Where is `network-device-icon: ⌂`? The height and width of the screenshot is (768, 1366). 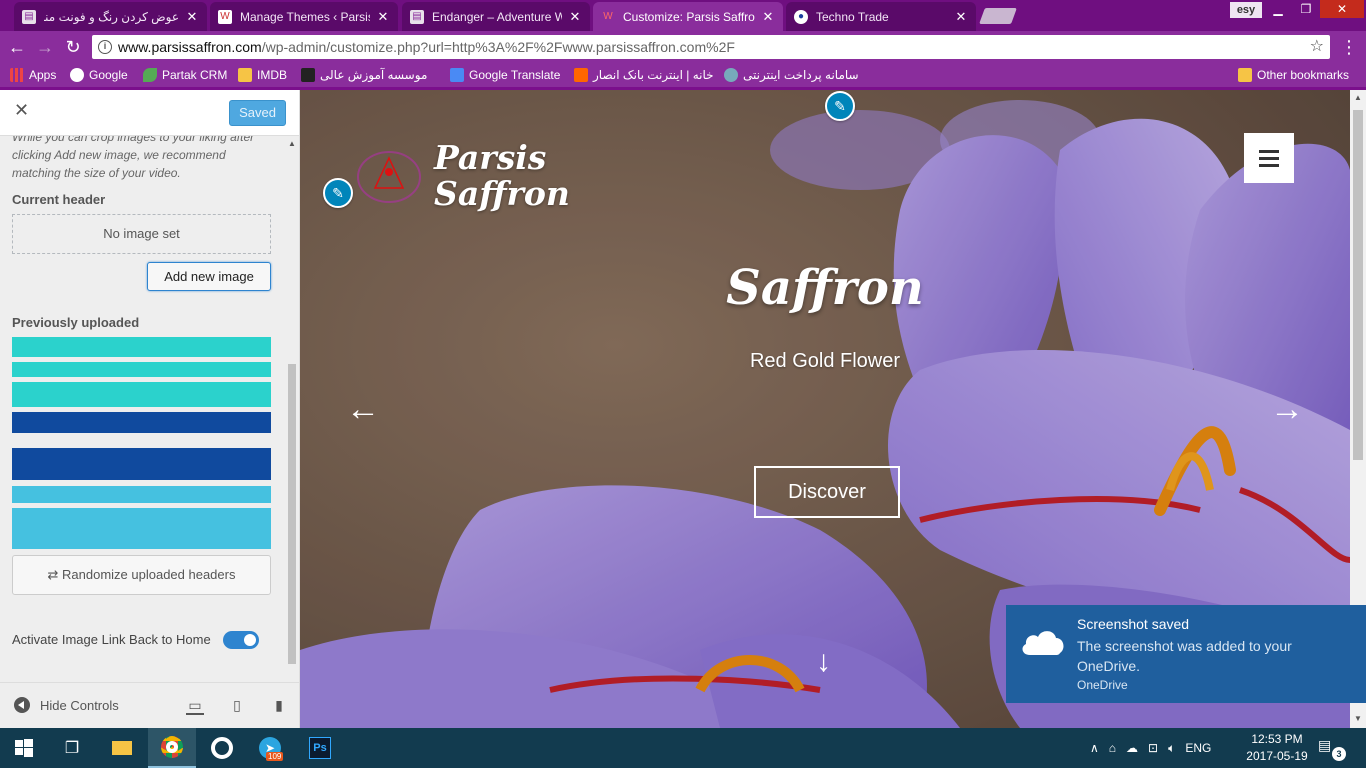 network-device-icon: ⌂ is located at coordinates (1112, 748).